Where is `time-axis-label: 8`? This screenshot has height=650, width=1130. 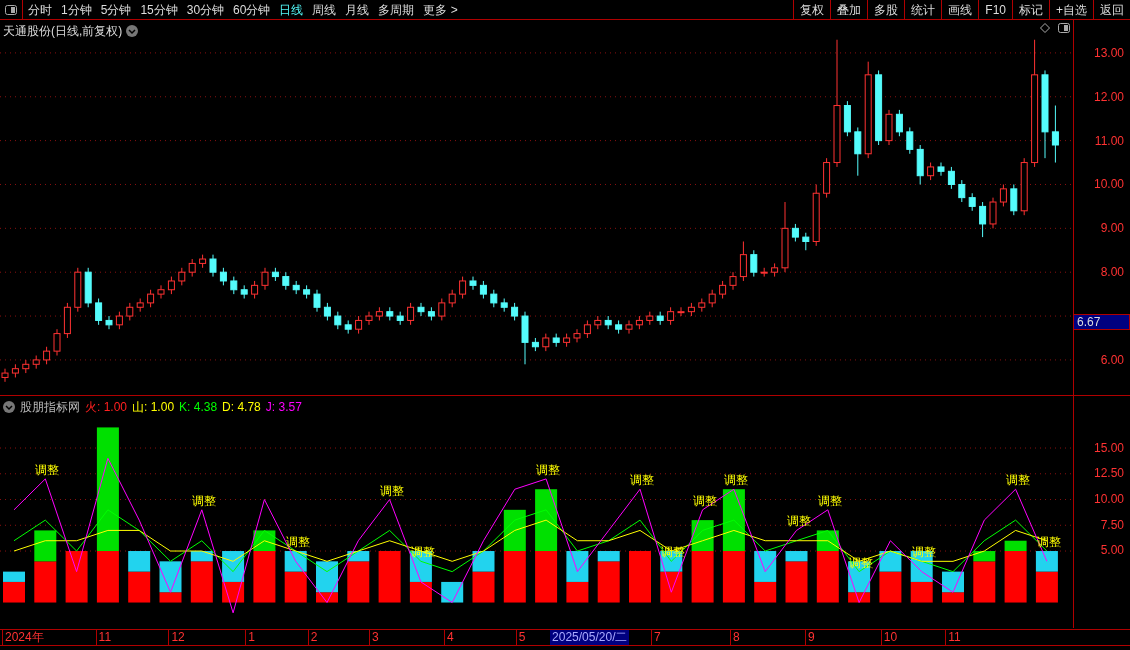
time-axis-label: 8 is located at coordinates (736, 637).